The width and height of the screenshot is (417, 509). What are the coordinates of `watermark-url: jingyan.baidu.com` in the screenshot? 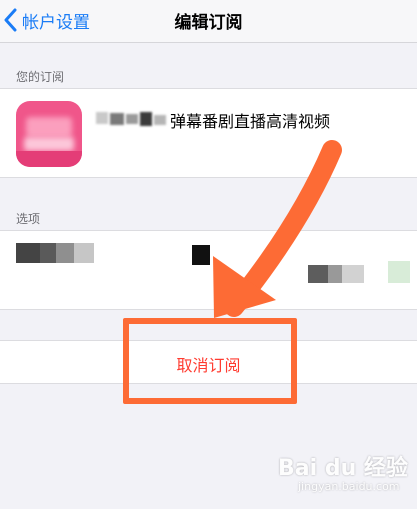 It's located at (349, 486).